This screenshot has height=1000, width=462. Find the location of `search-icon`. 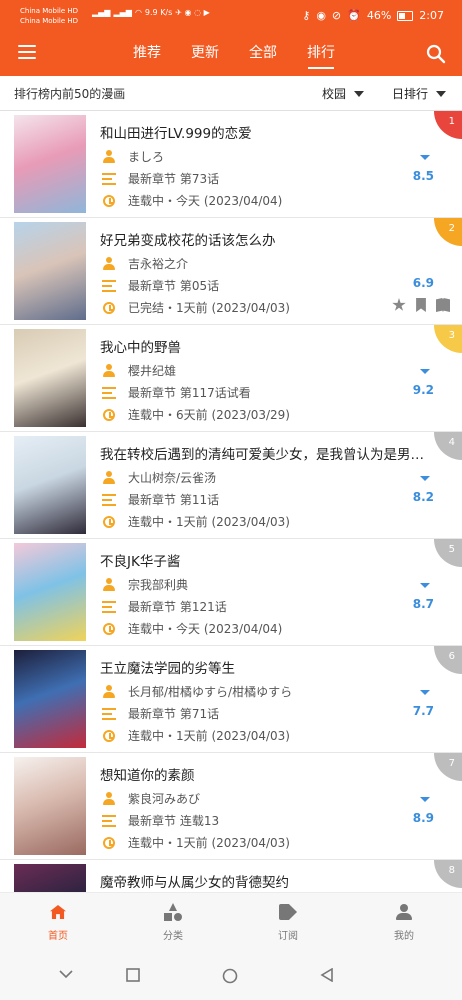

search-icon is located at coordinates (436, 54).